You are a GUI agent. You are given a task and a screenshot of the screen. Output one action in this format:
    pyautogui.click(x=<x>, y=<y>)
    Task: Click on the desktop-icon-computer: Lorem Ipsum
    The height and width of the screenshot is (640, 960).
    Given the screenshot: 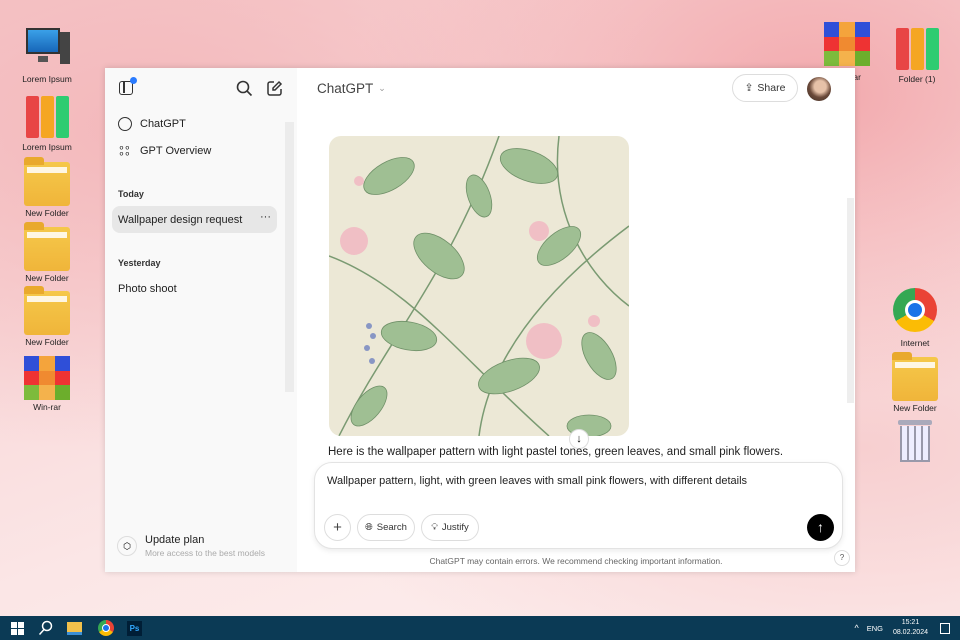 What is the action you would take?
    pyautogui.click(x=47, y=56)
    